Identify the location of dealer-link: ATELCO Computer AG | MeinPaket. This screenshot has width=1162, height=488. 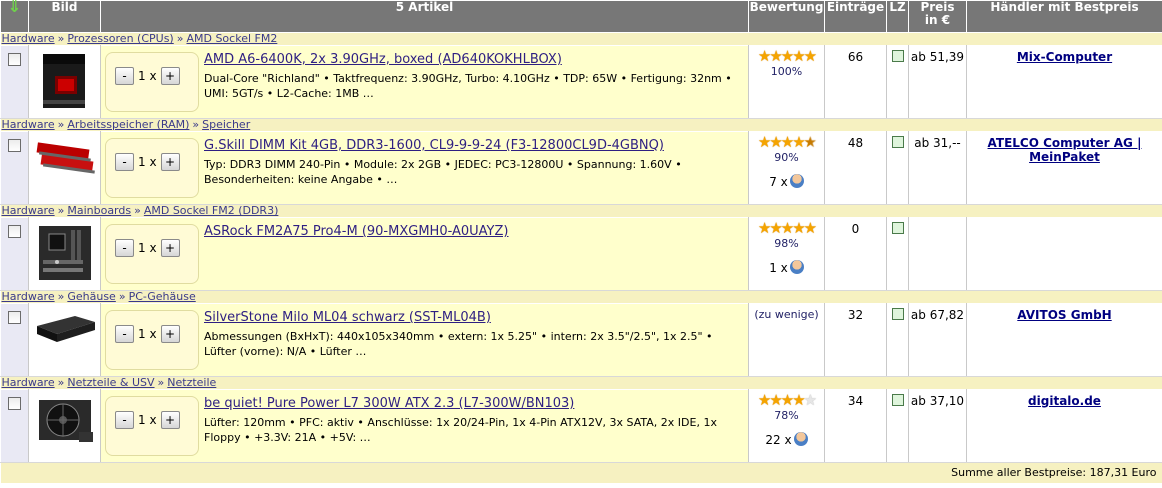
(1065, 150).